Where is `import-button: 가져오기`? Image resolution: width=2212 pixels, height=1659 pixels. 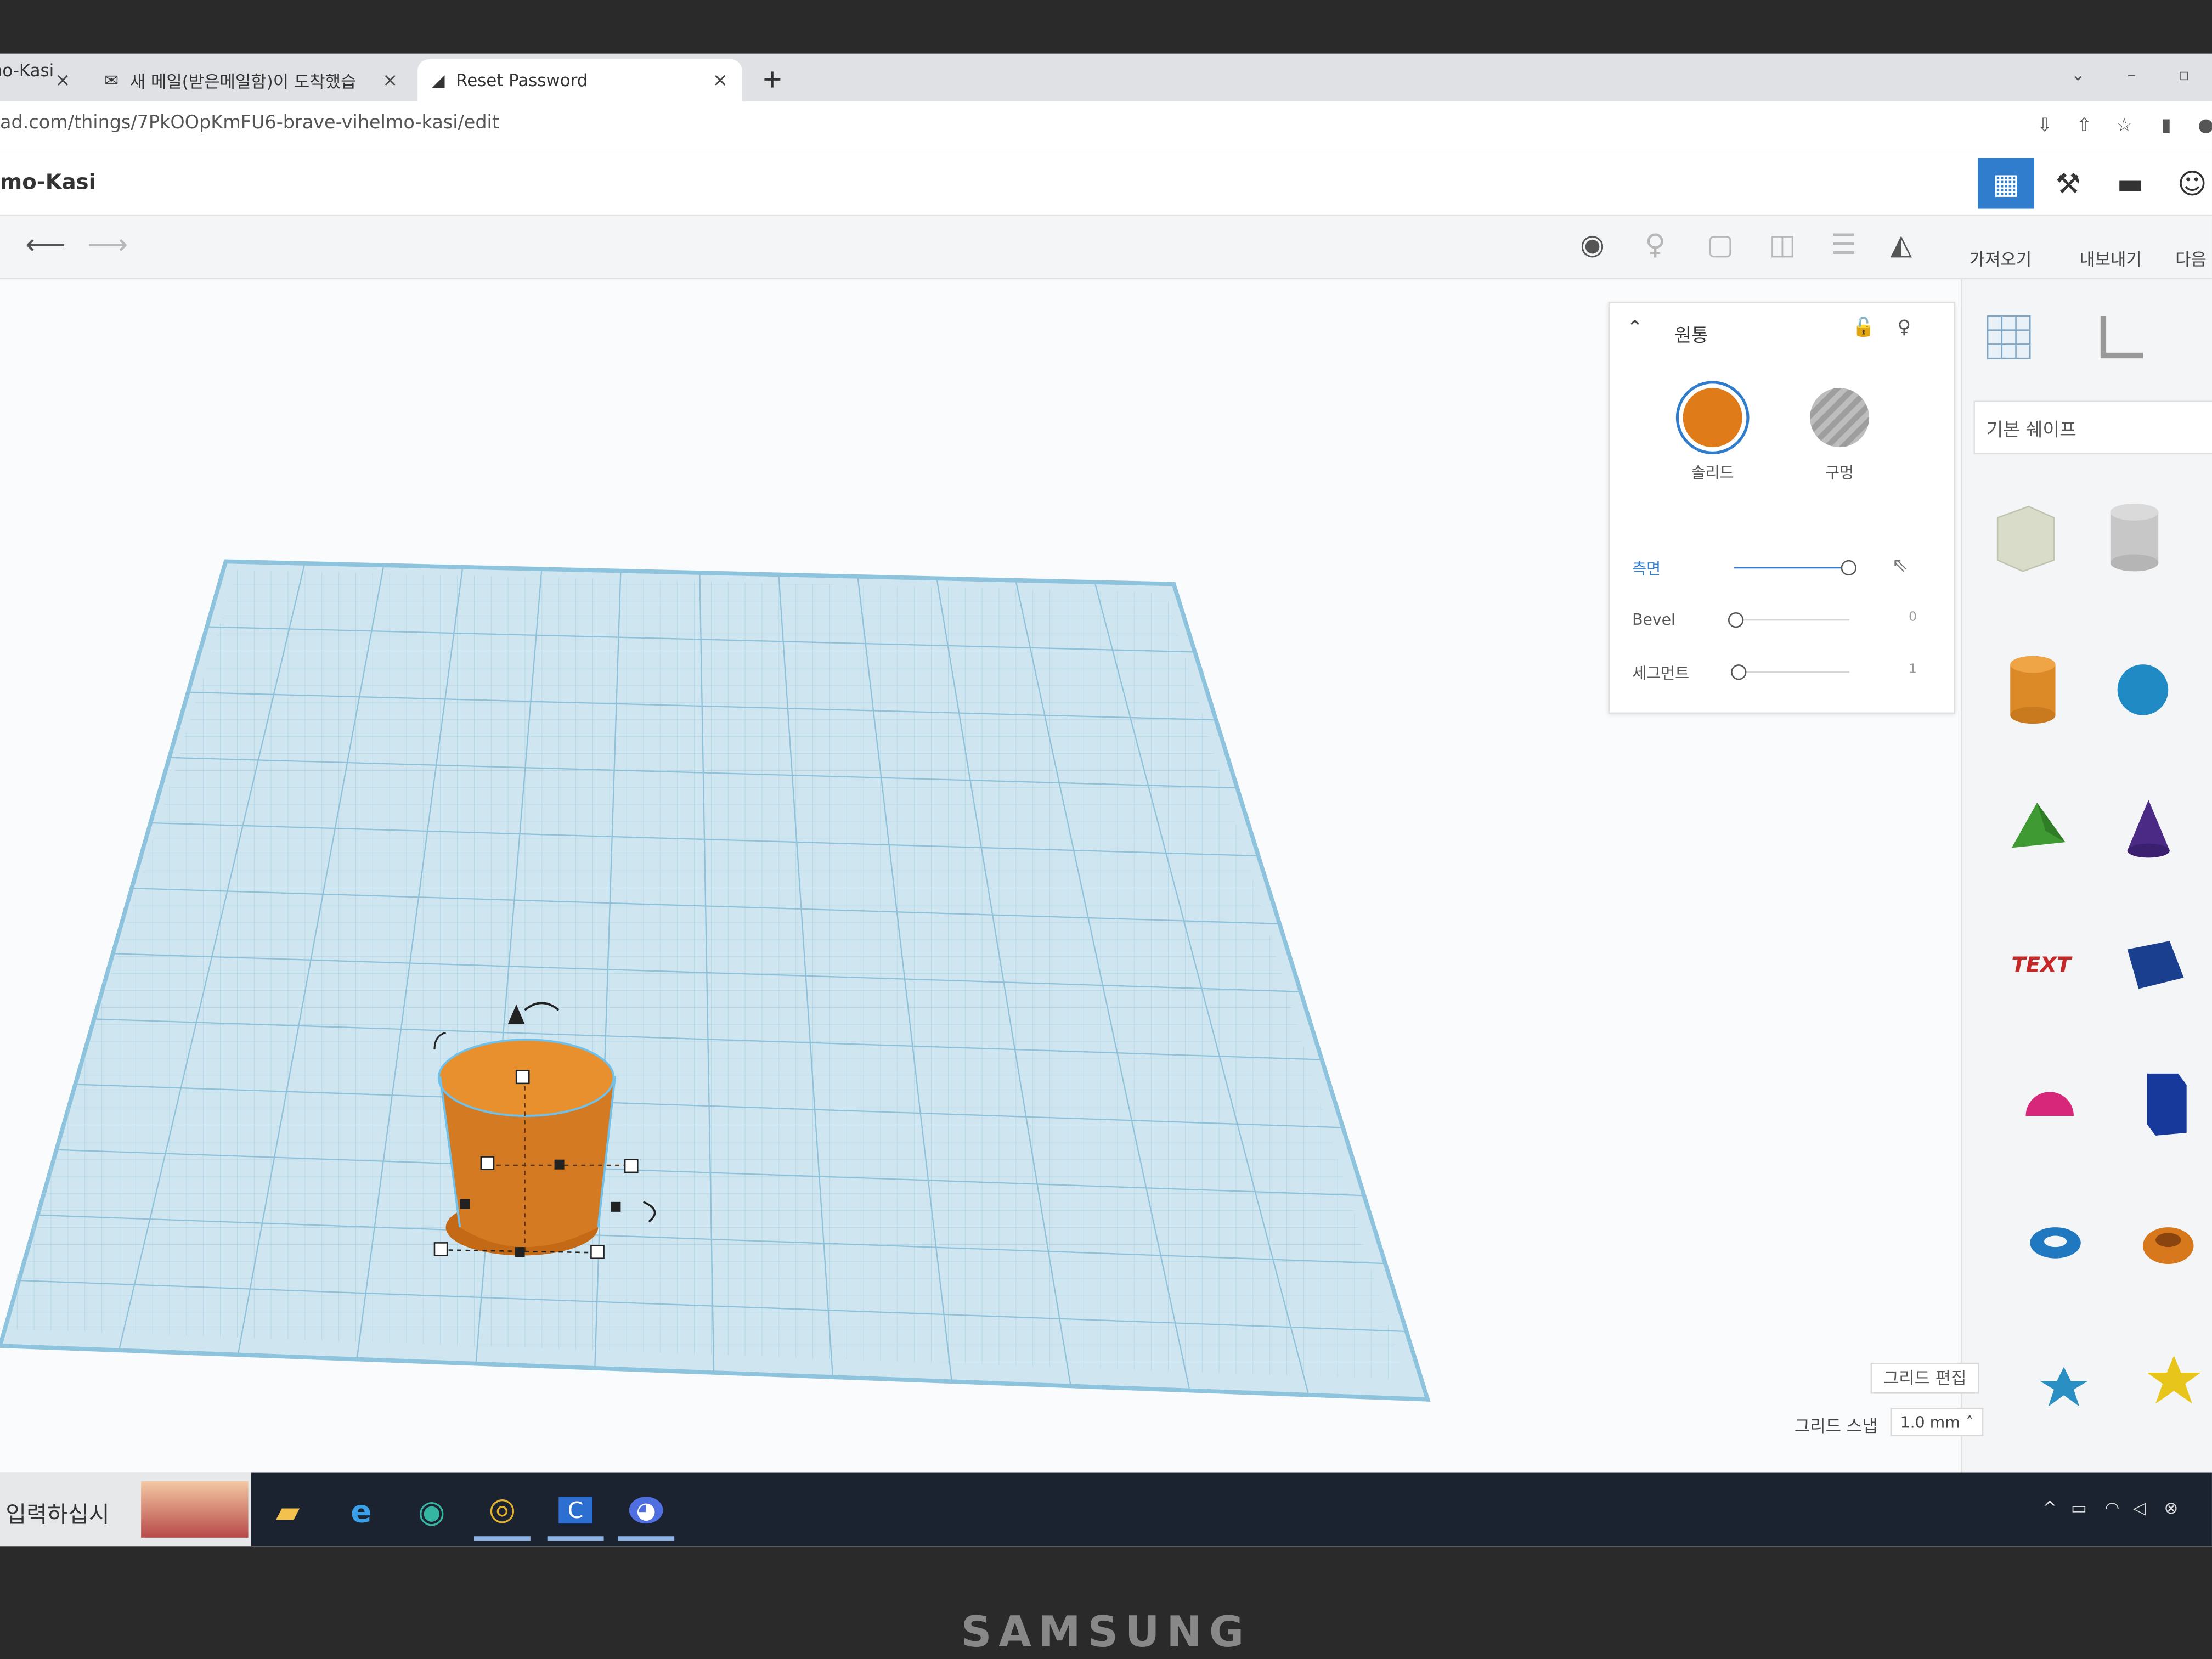 import-button: 가져오기 is located at coordinates (2001, 259).